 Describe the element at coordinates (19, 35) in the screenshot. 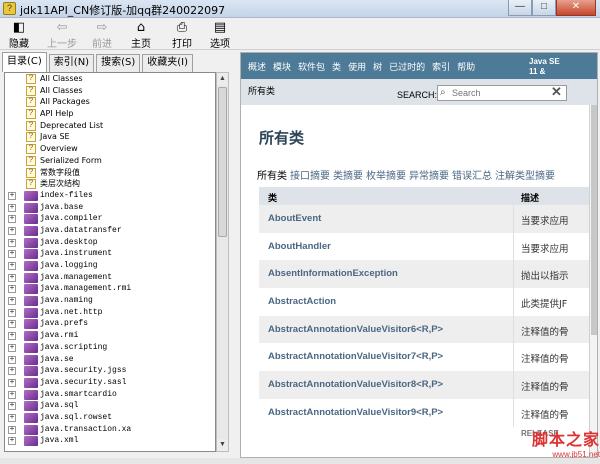

I see `hide-button: ◧ 隐藏` at that location.